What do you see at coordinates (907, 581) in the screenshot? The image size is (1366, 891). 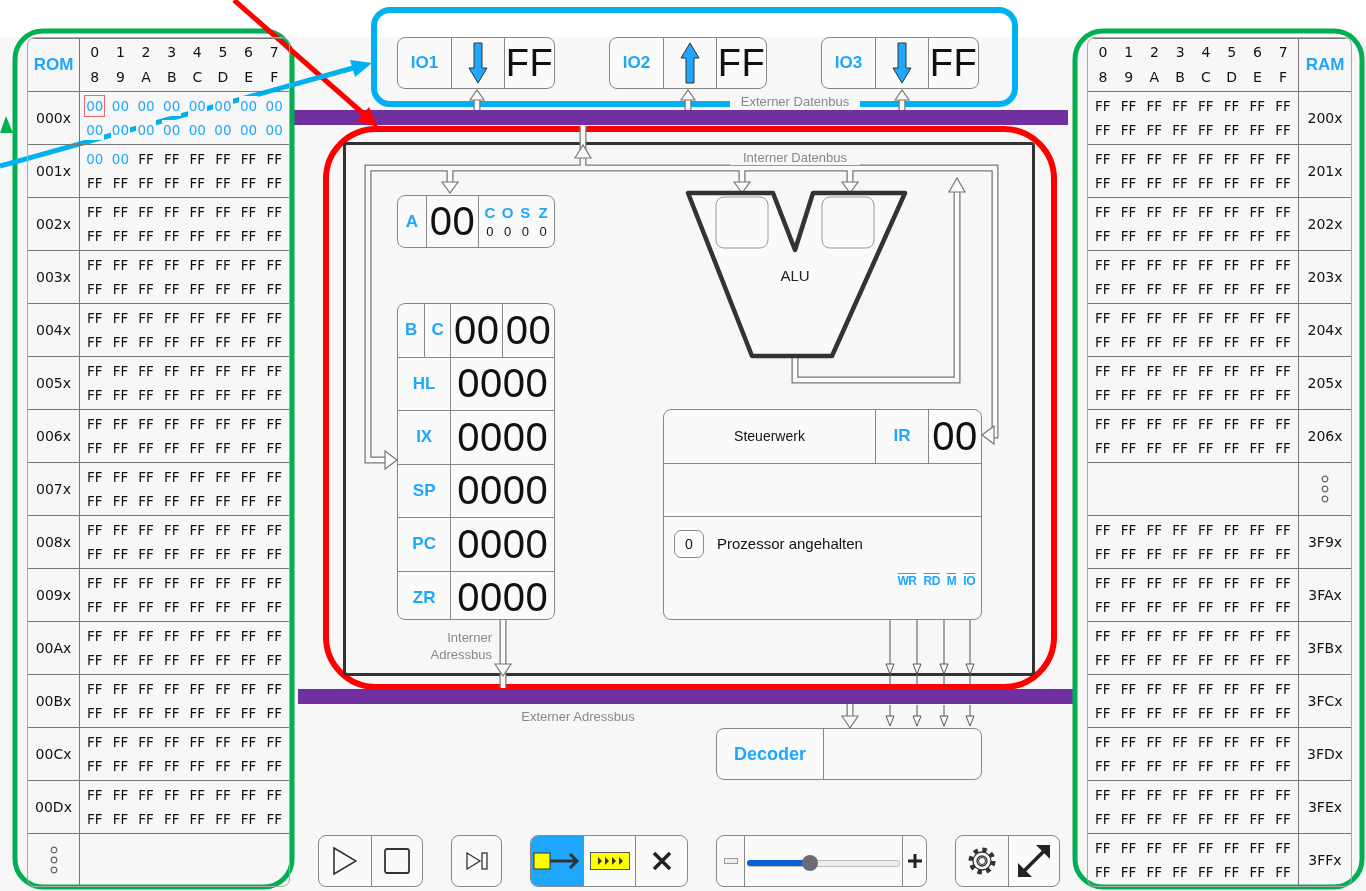 I see `signal-label: WR` at bounding box center [907, 581].